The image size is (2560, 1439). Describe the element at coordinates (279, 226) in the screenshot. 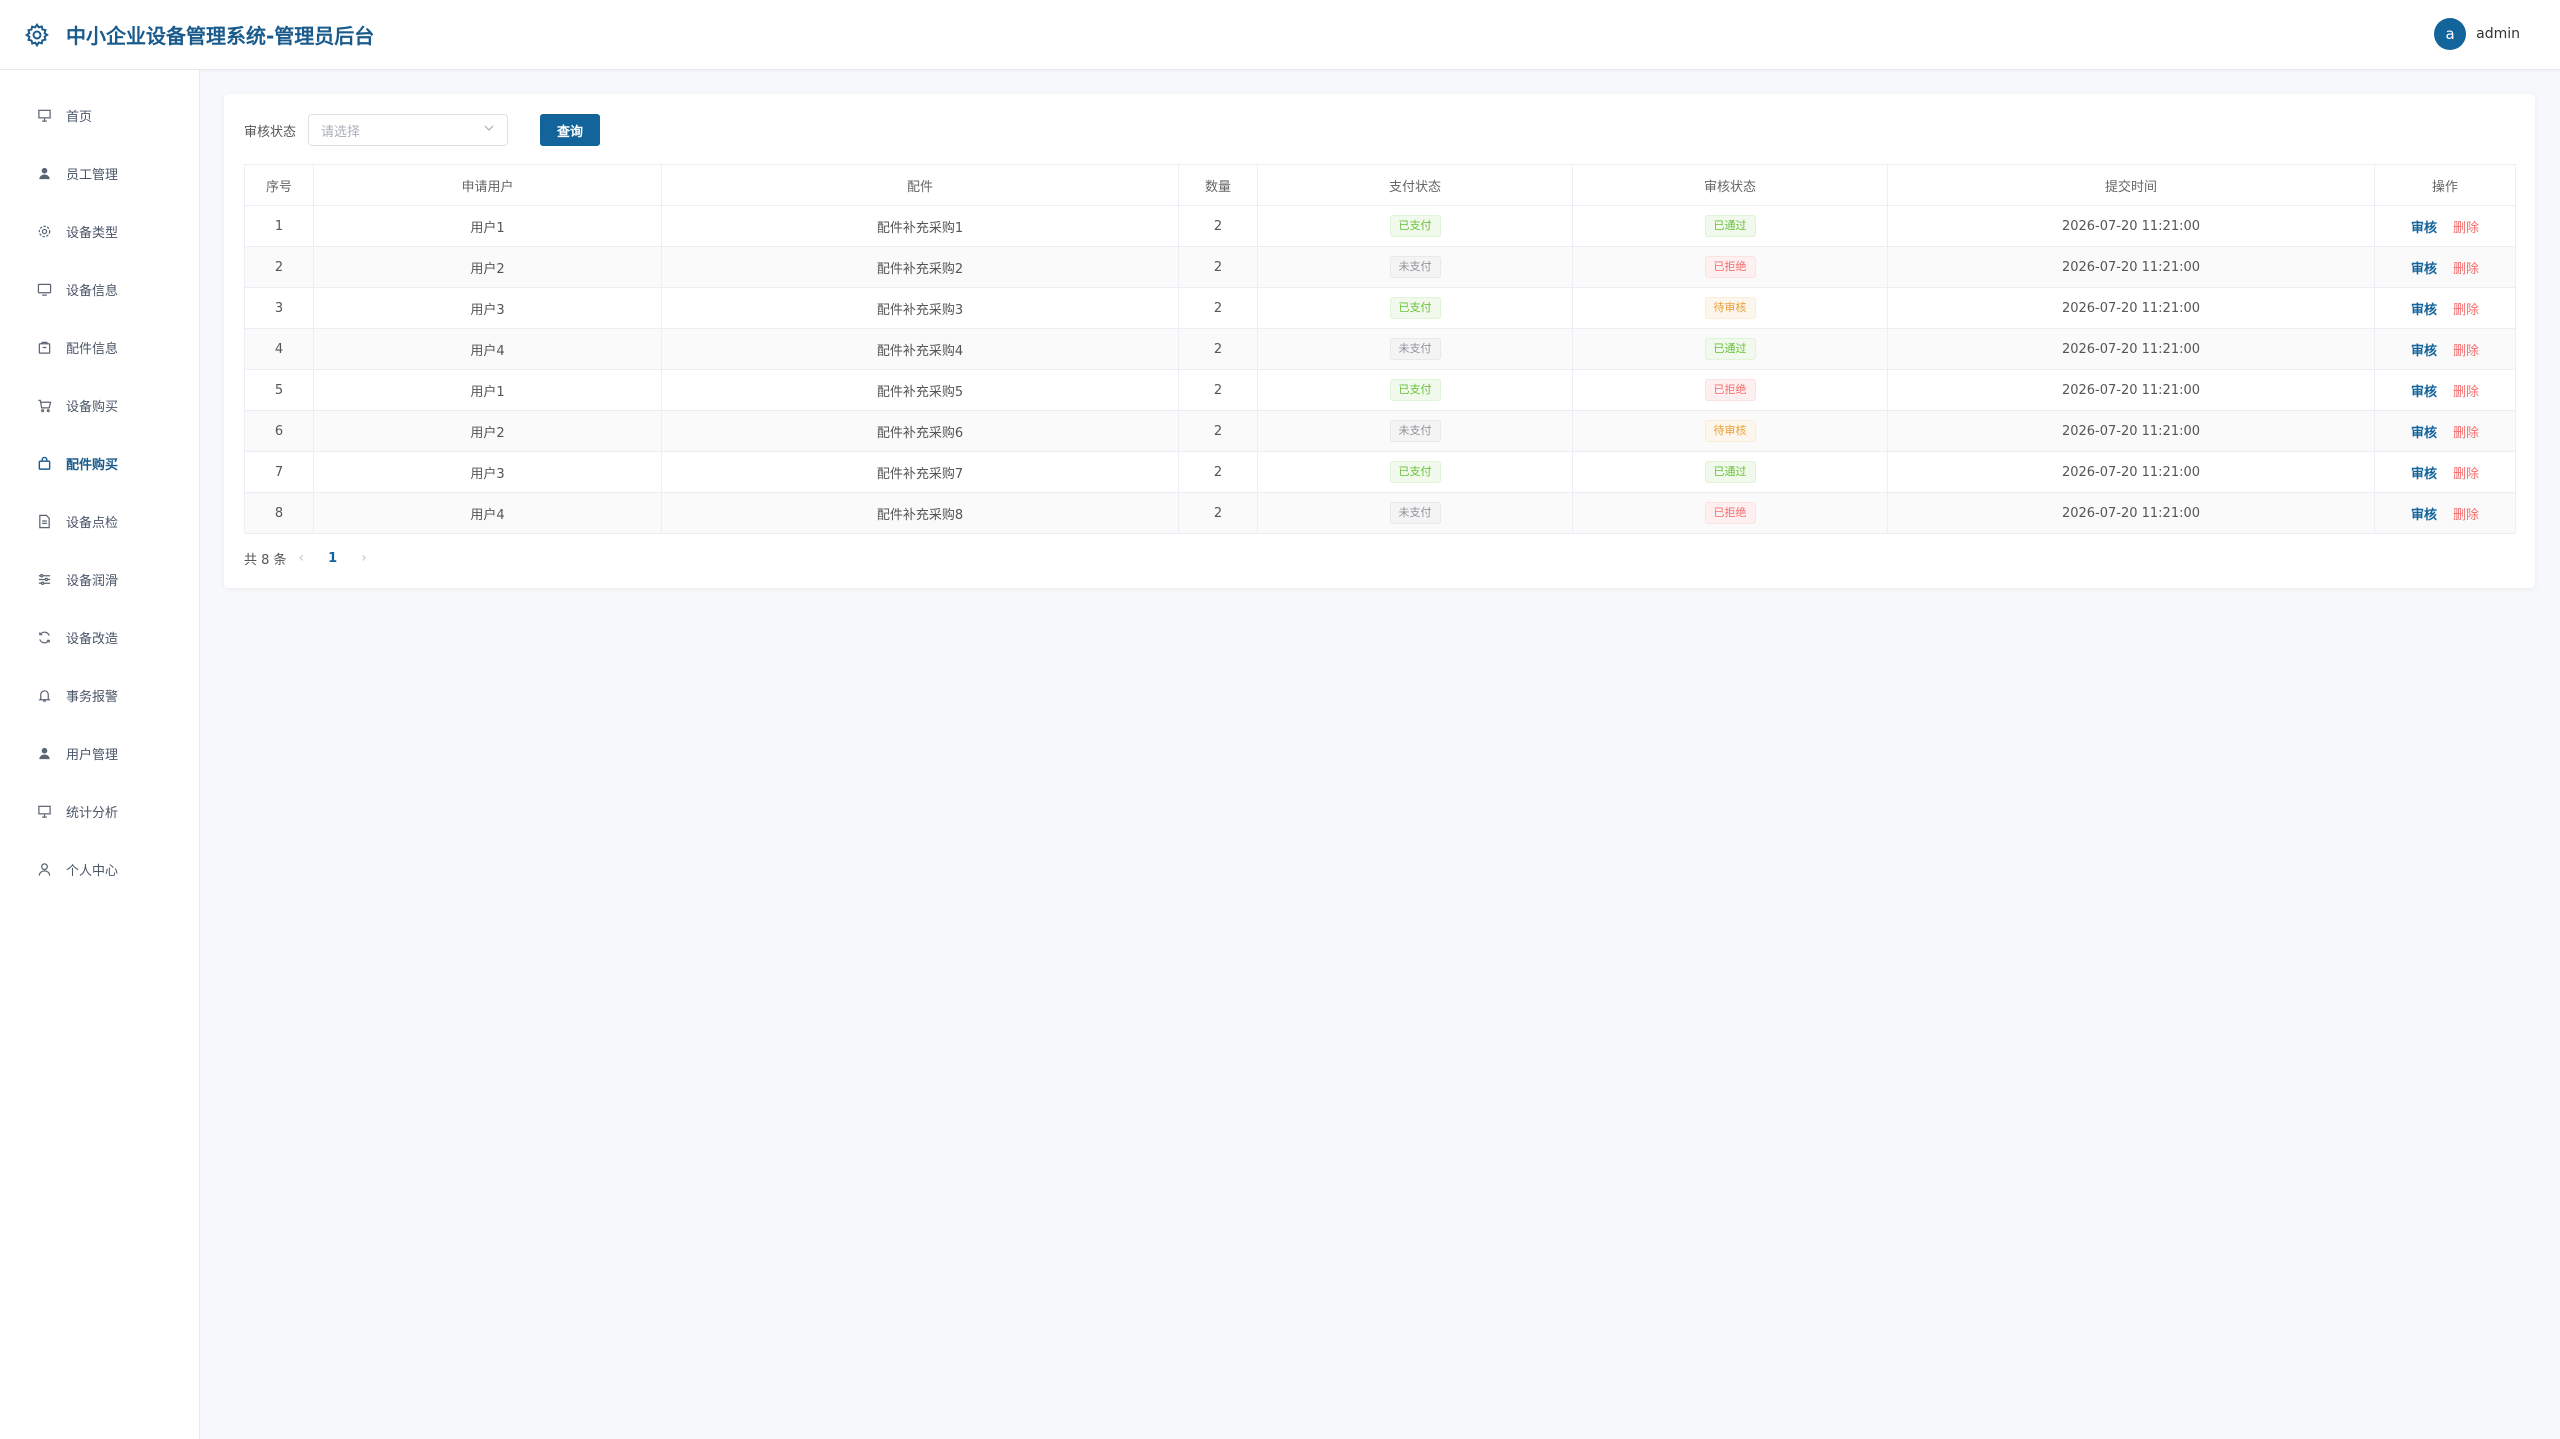

I see `cell-index: 1` at that location.